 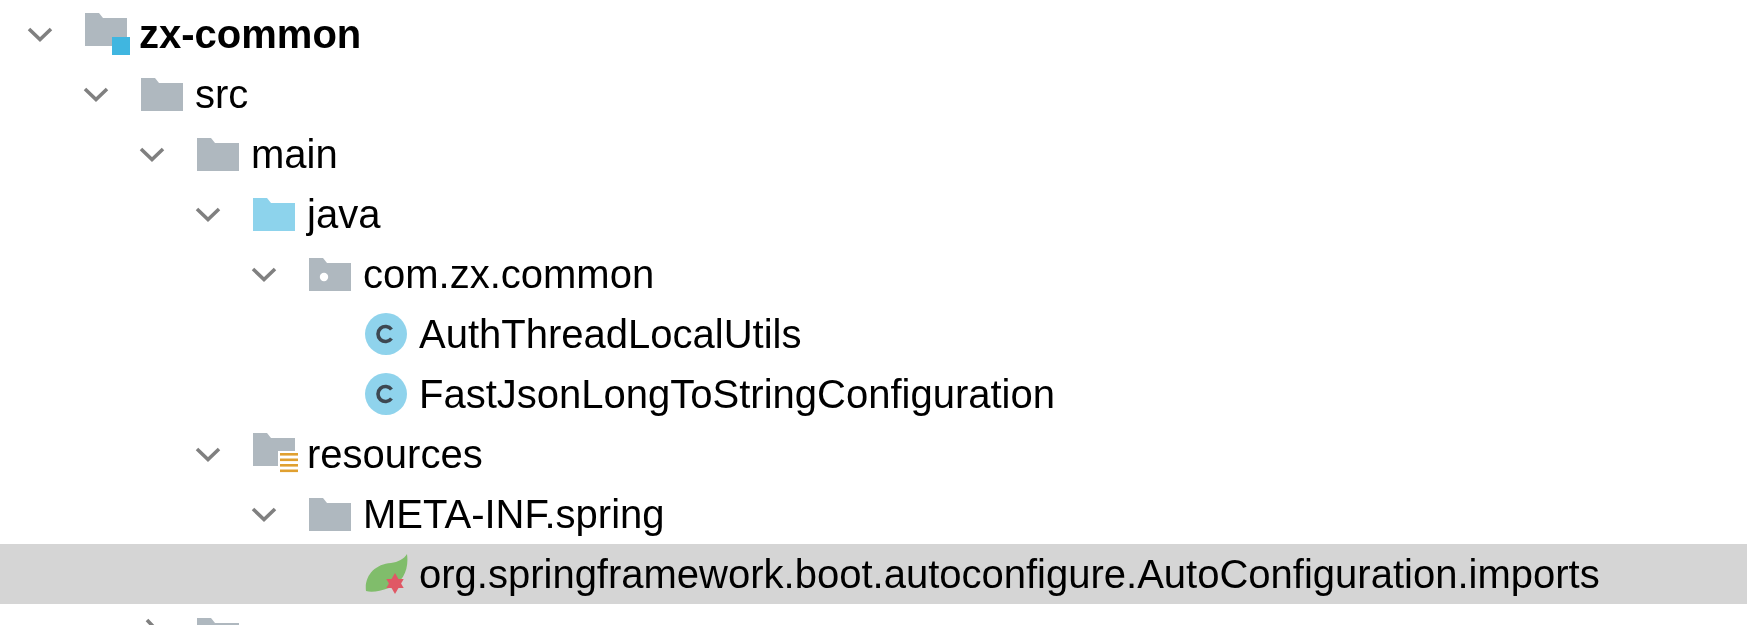 I want to click on tree-item: org.springframework.boot.autoconfigure.AutoConfiguration.imports, so click(x=873, y=574).